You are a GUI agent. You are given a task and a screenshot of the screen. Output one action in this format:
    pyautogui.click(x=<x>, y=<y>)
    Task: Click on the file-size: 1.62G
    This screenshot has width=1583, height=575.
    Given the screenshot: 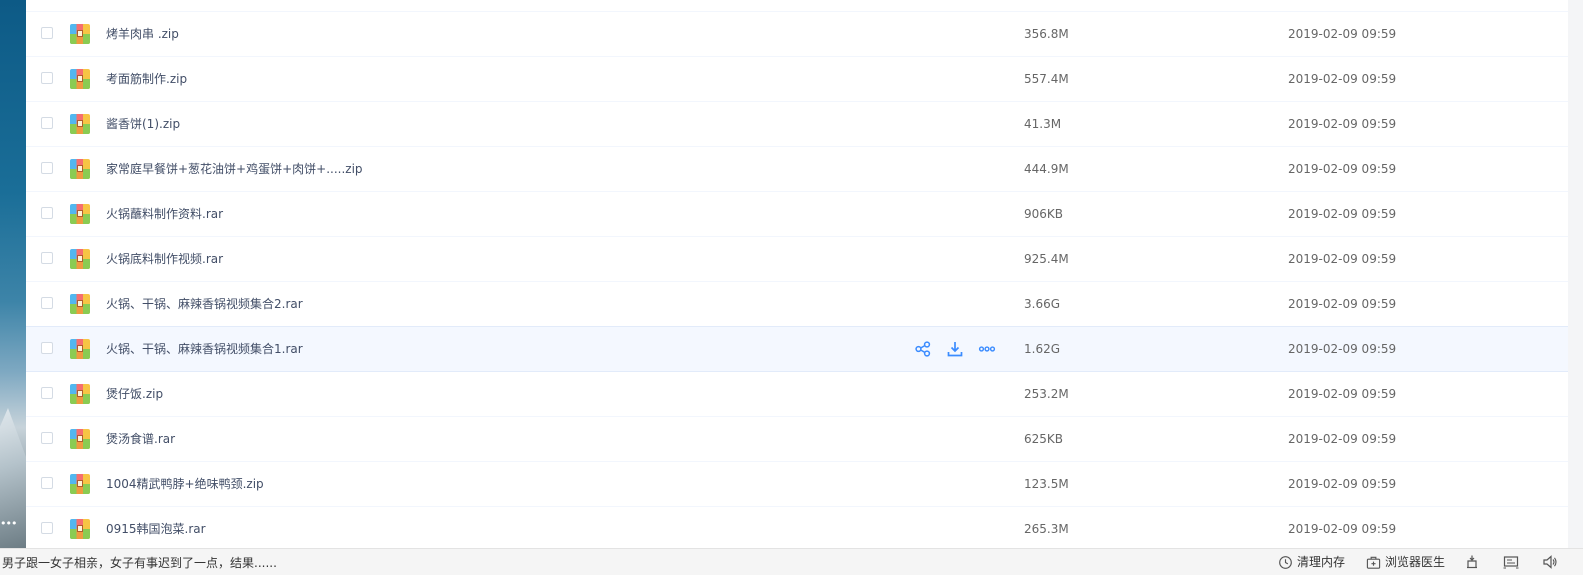 What is the action you would take?
    pyautogui.click(x=1042, y=349)
    